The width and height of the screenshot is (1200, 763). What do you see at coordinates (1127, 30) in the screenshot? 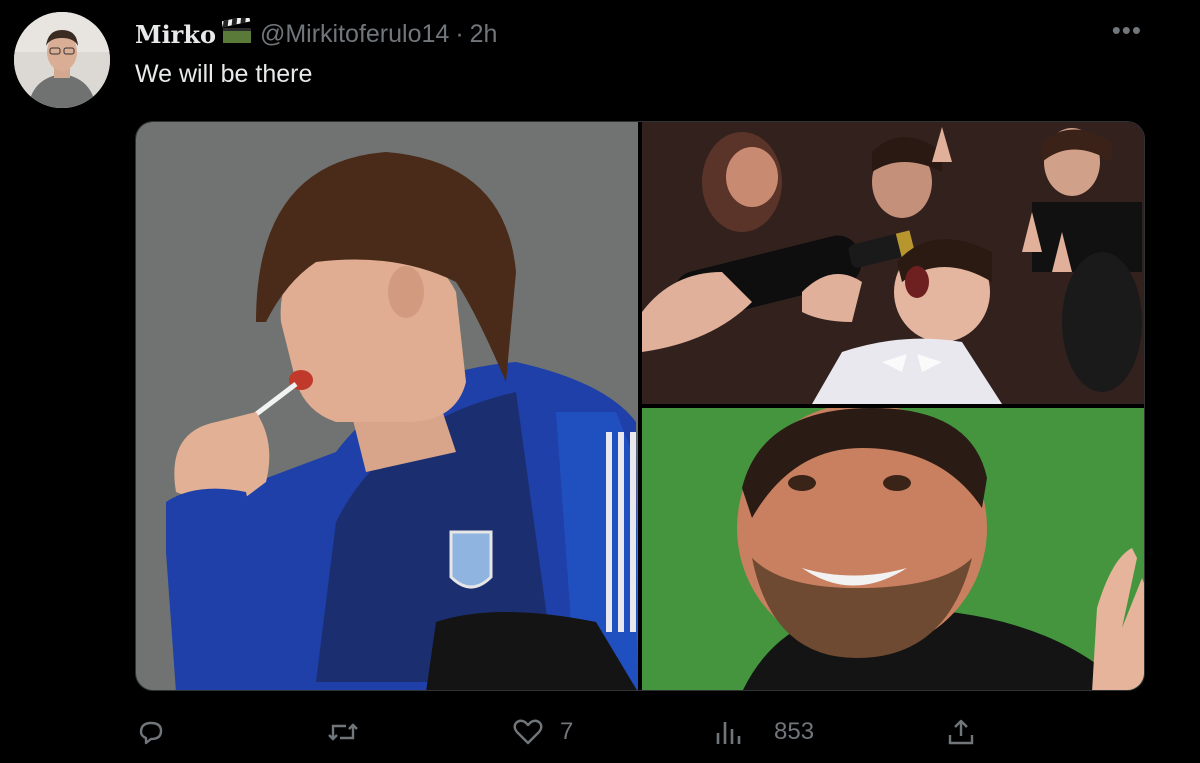
I see `more-options-icon: •••` at bounding box center [1127, 30].